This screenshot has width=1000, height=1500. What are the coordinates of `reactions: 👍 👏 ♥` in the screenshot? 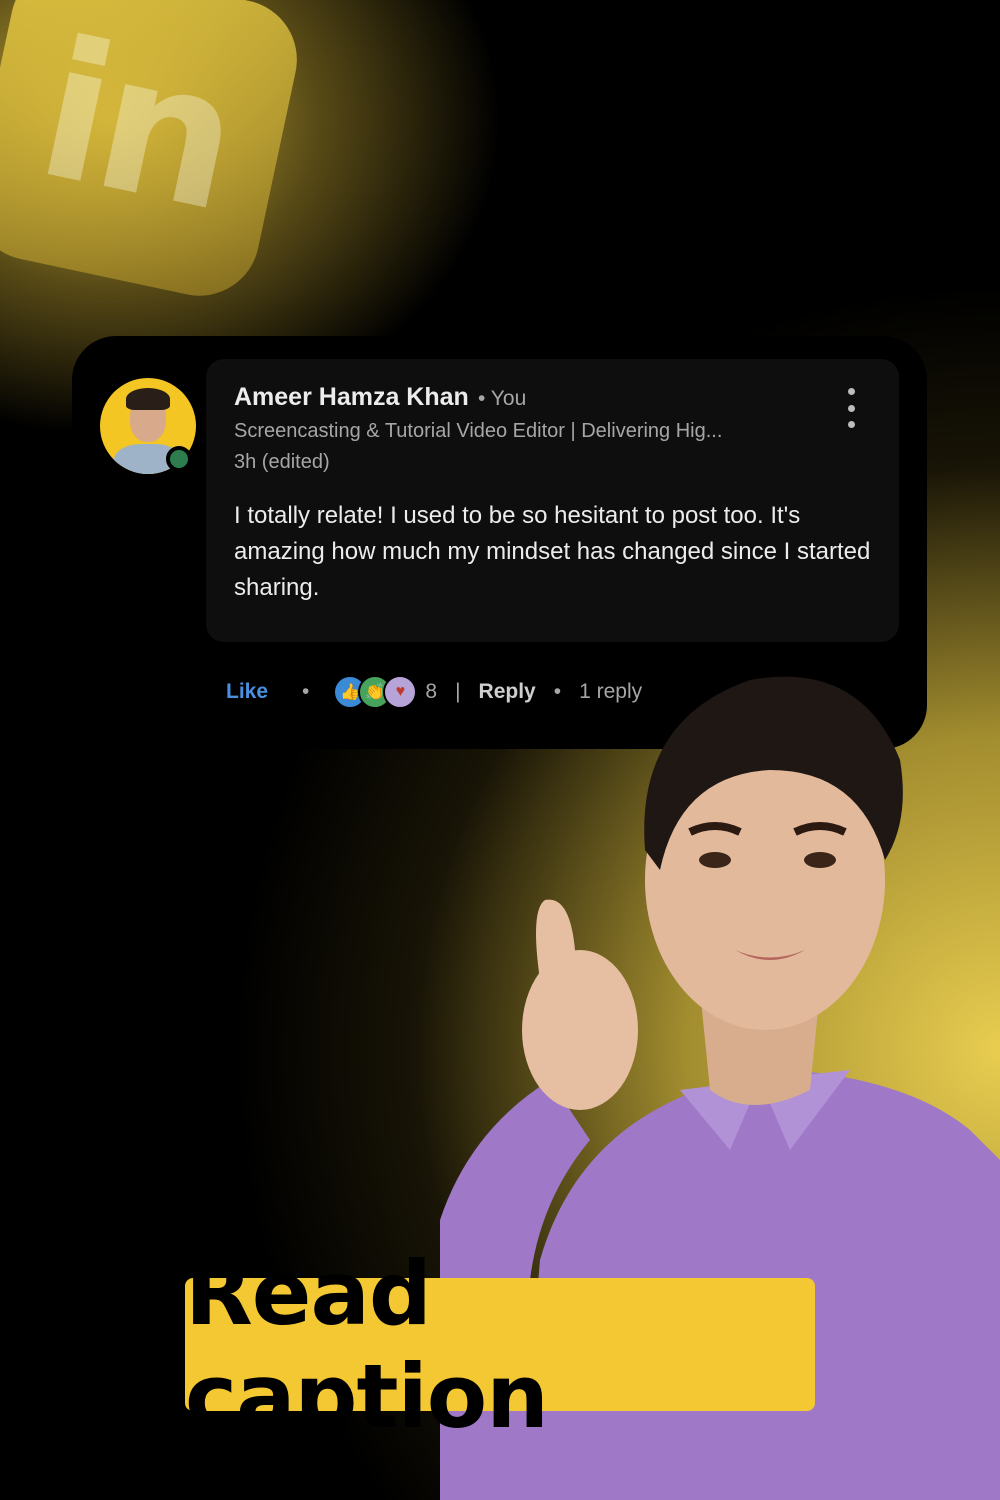 It's located at (375, 692).